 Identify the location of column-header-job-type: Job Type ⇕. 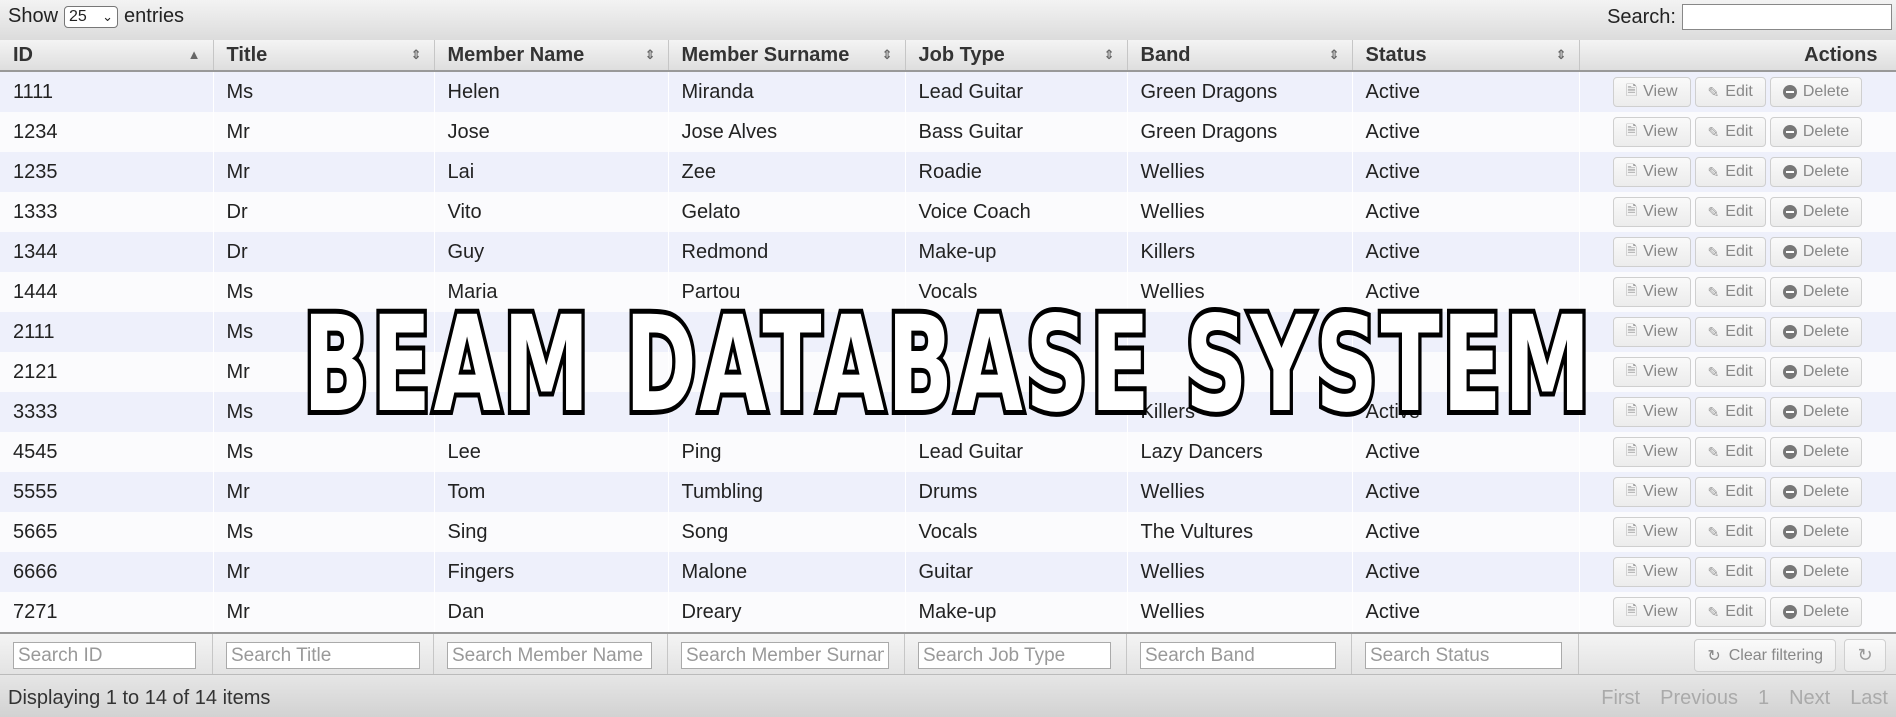
(1016, 56).